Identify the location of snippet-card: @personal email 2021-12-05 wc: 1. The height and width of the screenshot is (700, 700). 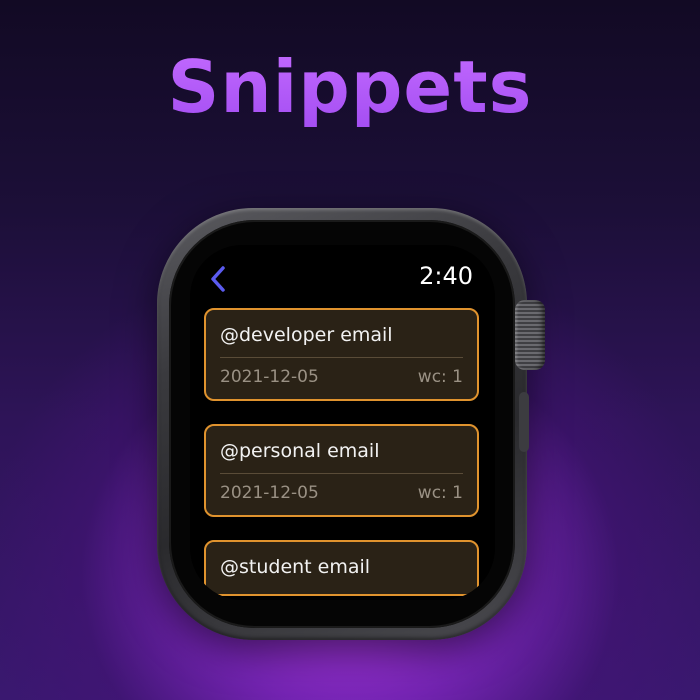
(341, 470).